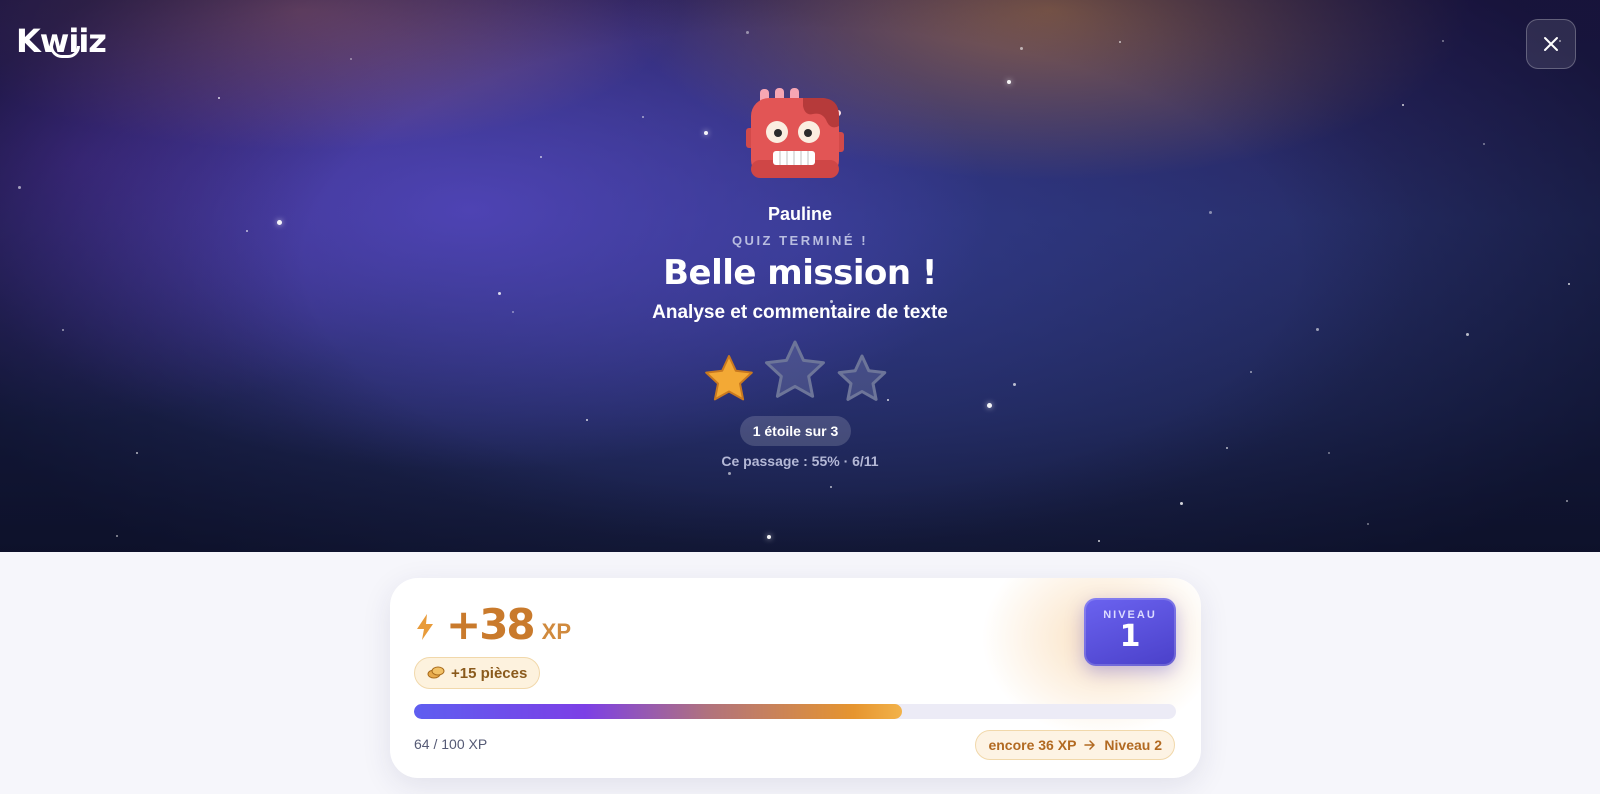 The width and height of the screenshot is (1600, 794). I want to click on xp-progress-bar, so click(795, 711).